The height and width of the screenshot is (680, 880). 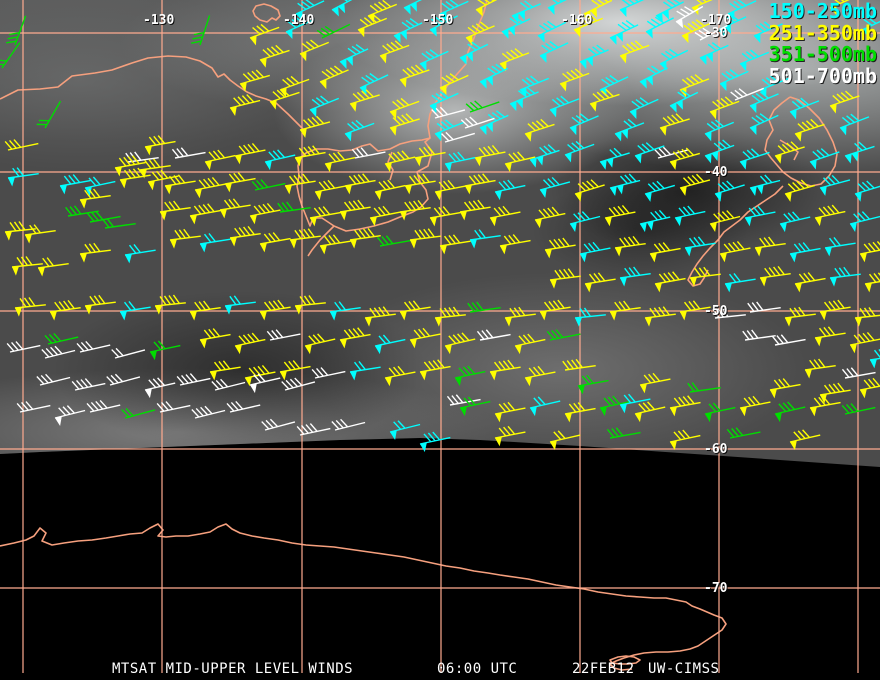 What do you see at coordinates (716, 449) in the screenshot?
I see `lat-label: -60` at bounding box center [716, 449].